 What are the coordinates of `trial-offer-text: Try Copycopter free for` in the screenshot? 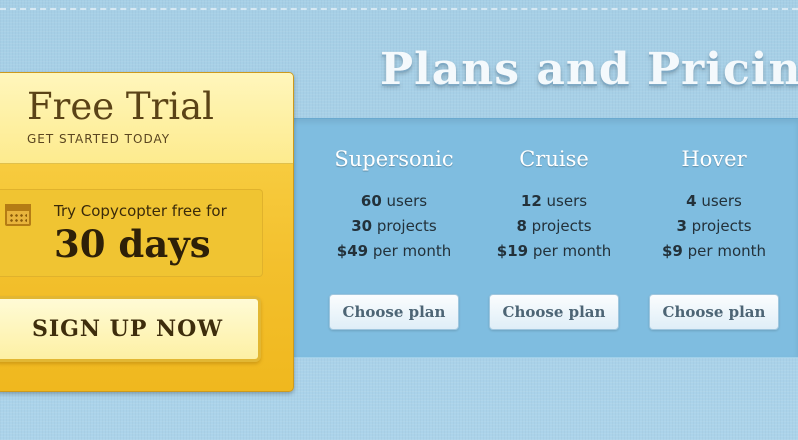 It's located at (140, 211).